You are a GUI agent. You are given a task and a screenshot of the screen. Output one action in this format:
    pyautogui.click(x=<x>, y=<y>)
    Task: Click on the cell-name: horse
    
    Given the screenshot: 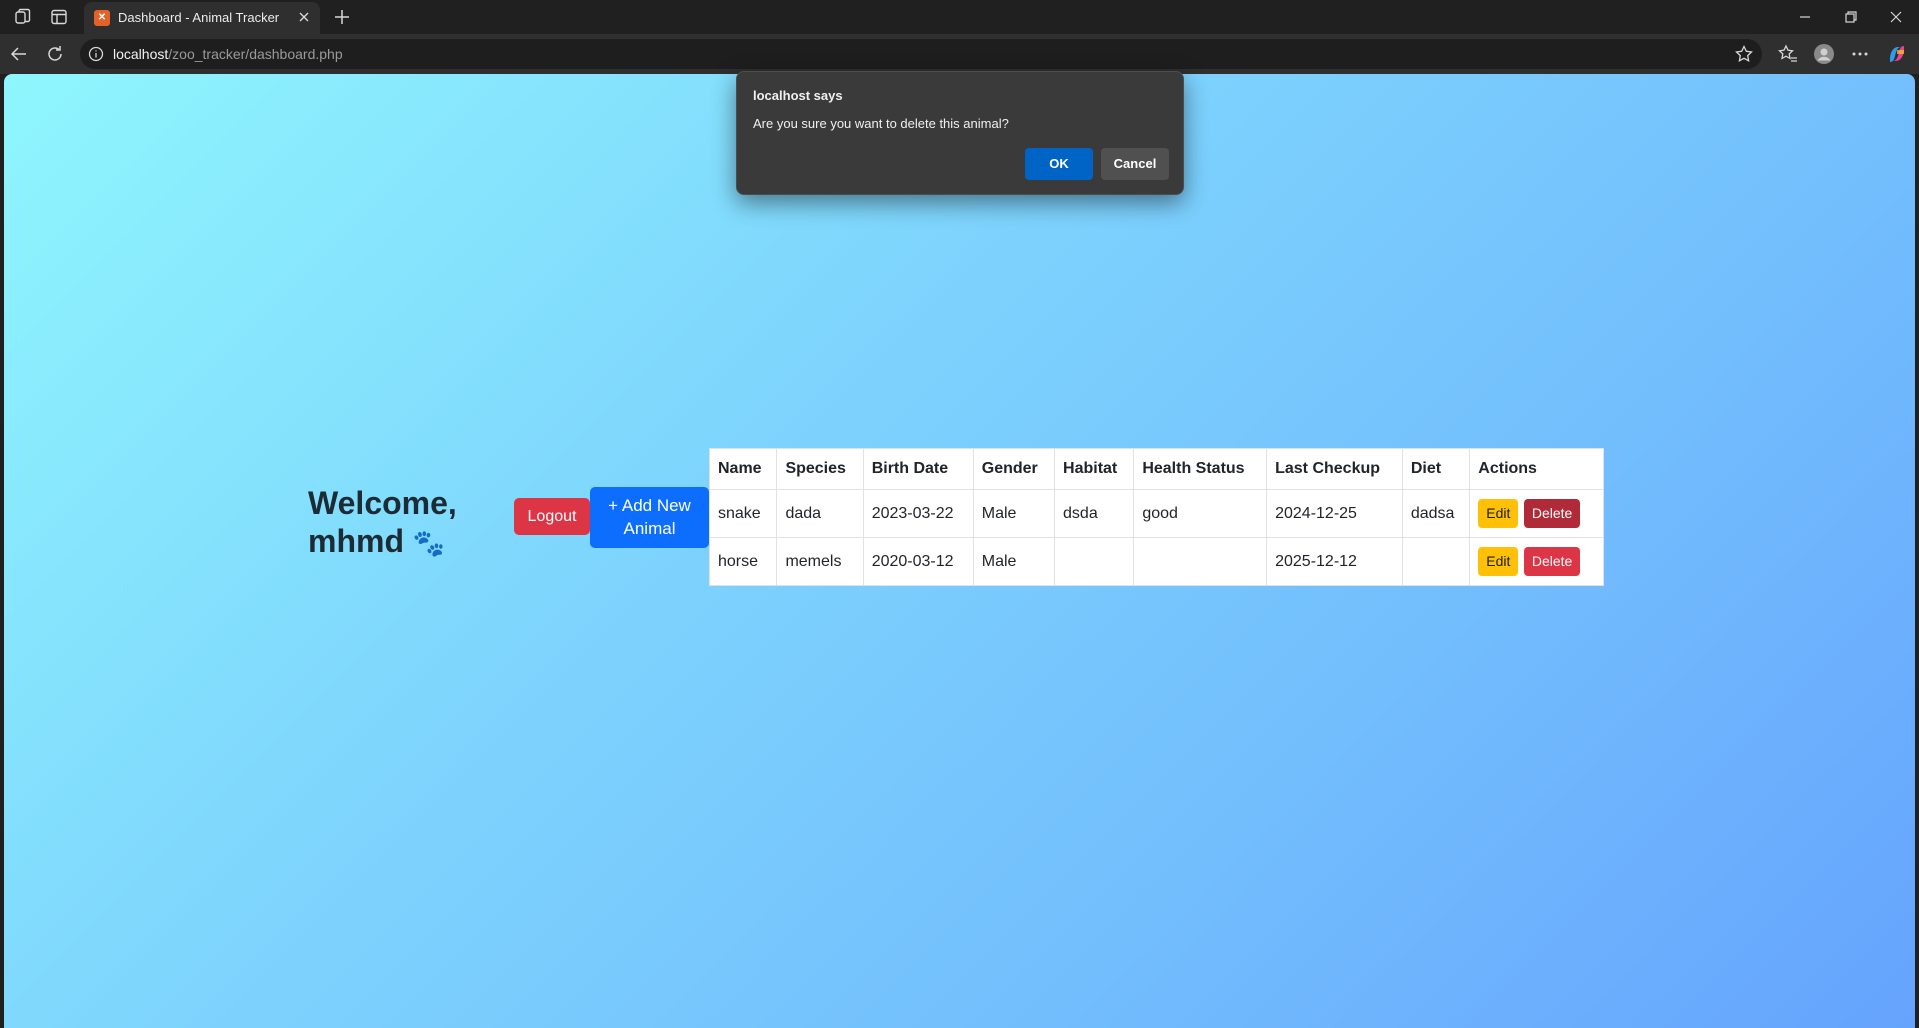 What is the action you would take?
    pyautogui.click(x=743, y=561)
    